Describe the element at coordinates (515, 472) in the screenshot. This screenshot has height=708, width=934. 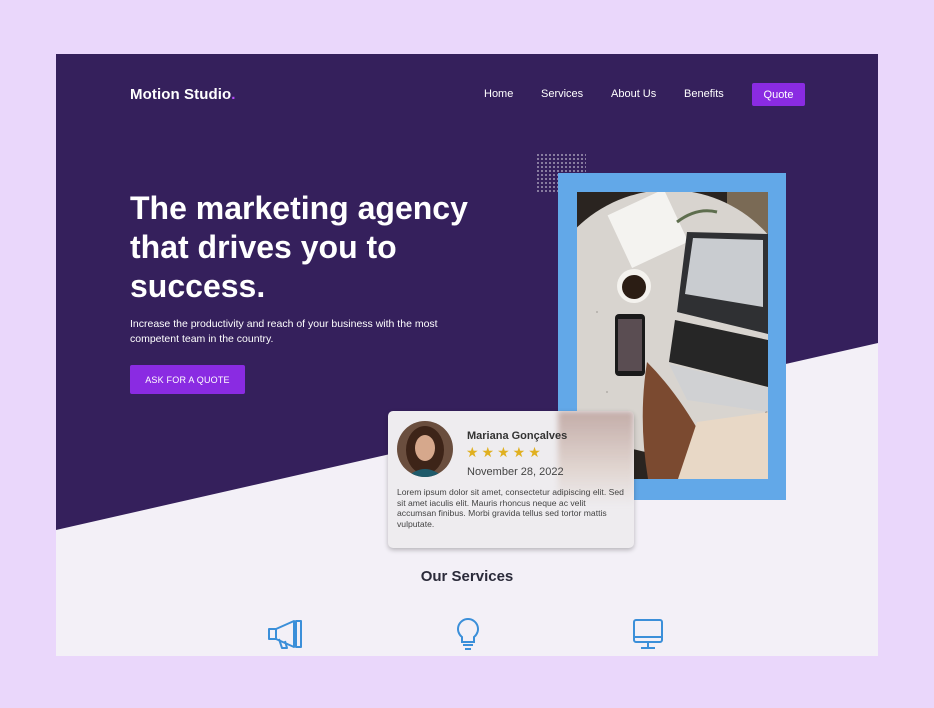
I see `review-date: November 28, 2022` at that location.